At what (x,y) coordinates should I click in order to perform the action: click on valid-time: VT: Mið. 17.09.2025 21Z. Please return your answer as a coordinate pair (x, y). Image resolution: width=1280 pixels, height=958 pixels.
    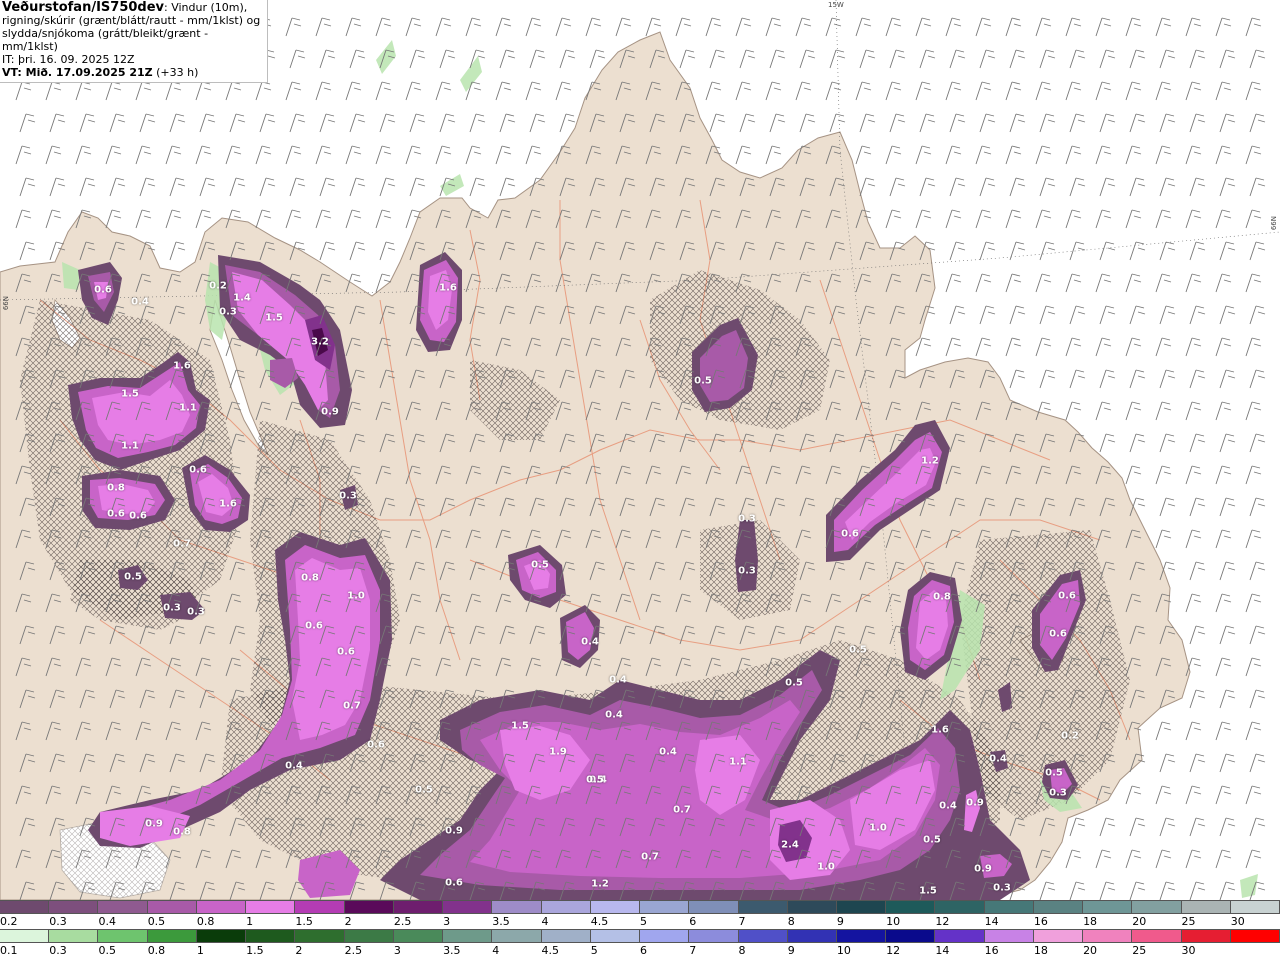
    Looking at the image, I should click on (77, 72).